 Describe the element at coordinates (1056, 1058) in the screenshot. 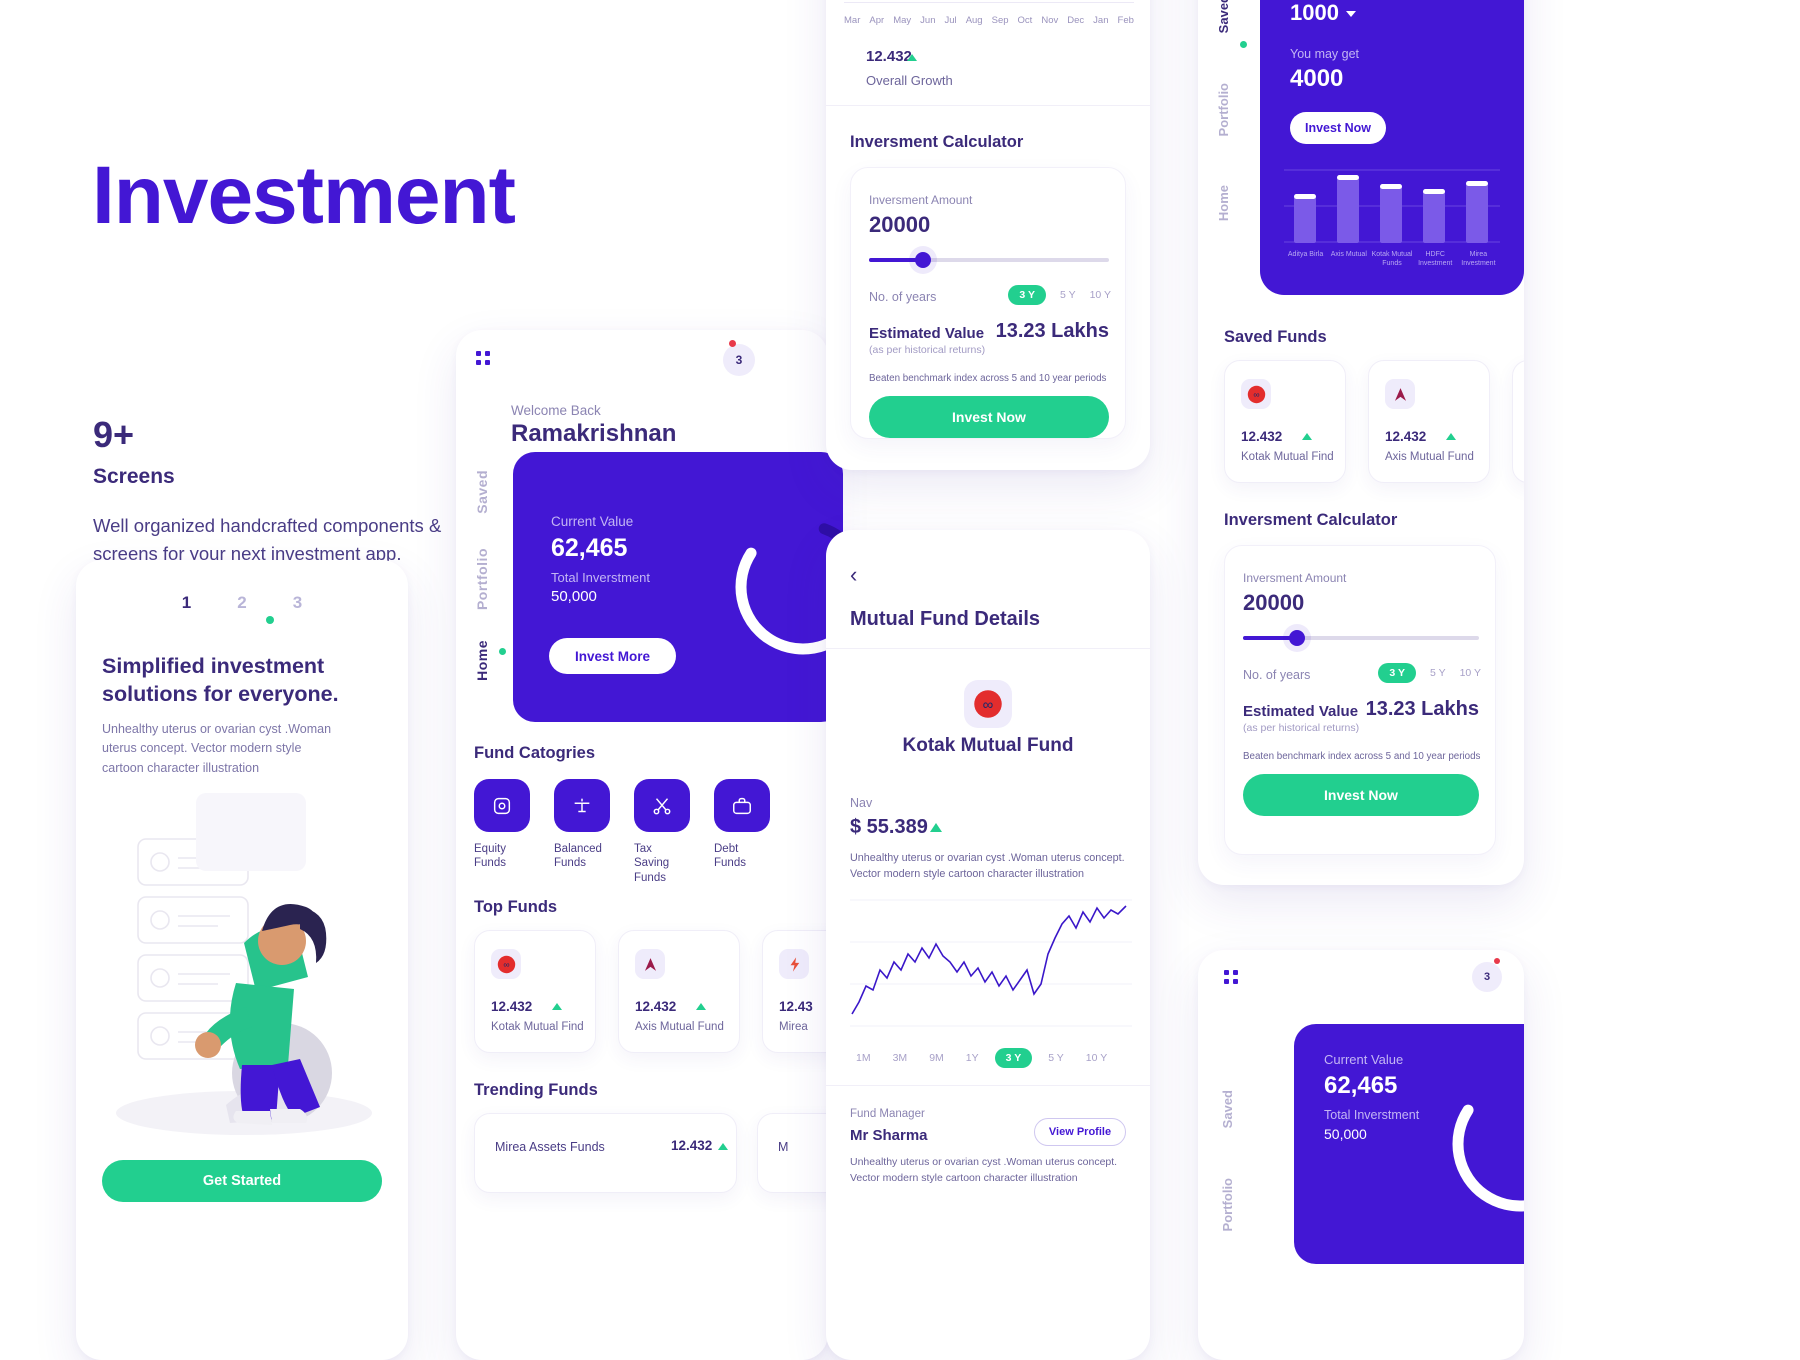

I see `range-5y: 5 Y` at that location.